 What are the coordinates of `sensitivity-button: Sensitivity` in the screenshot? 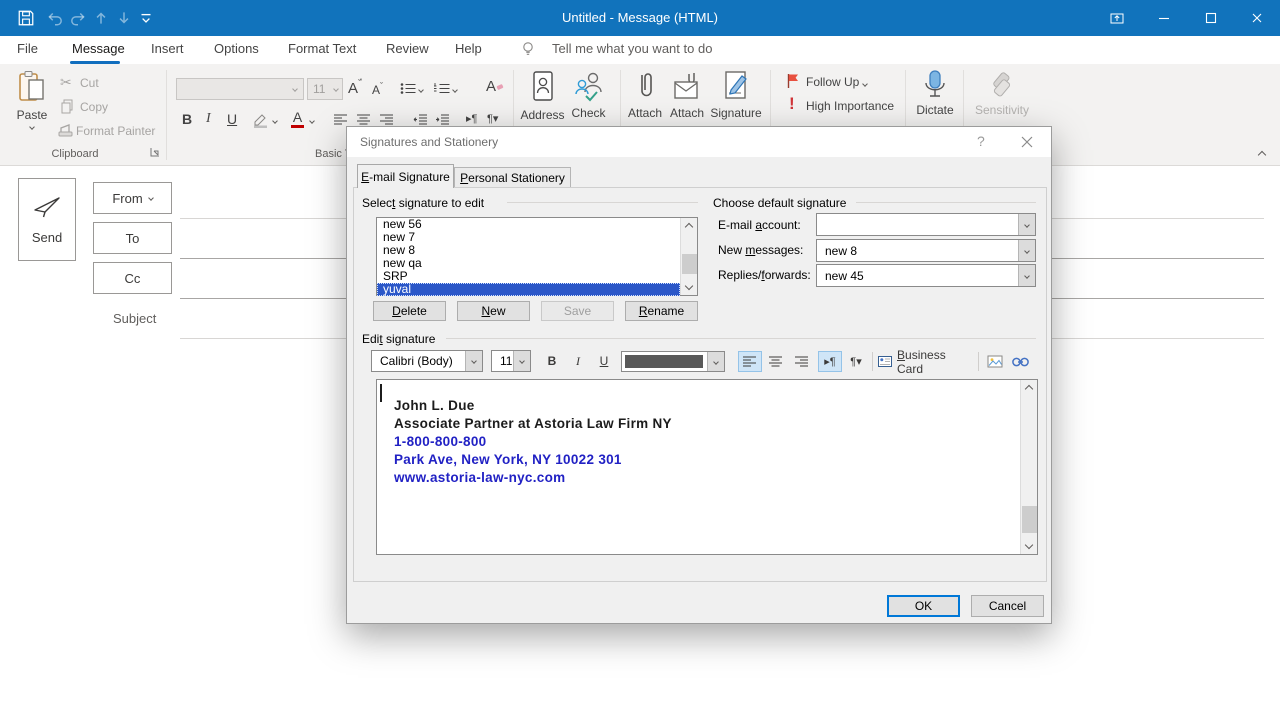 It's located at (1002, 93).